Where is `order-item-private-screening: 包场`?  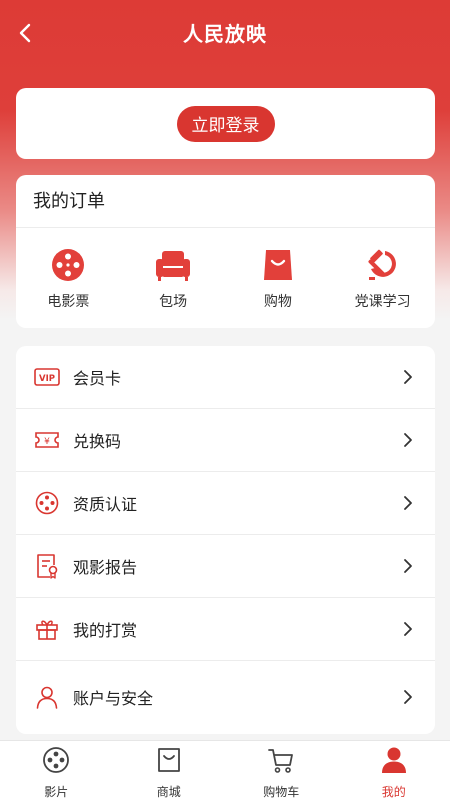
order-item-private-screening: 包场 is located at coordinates (173, 278).